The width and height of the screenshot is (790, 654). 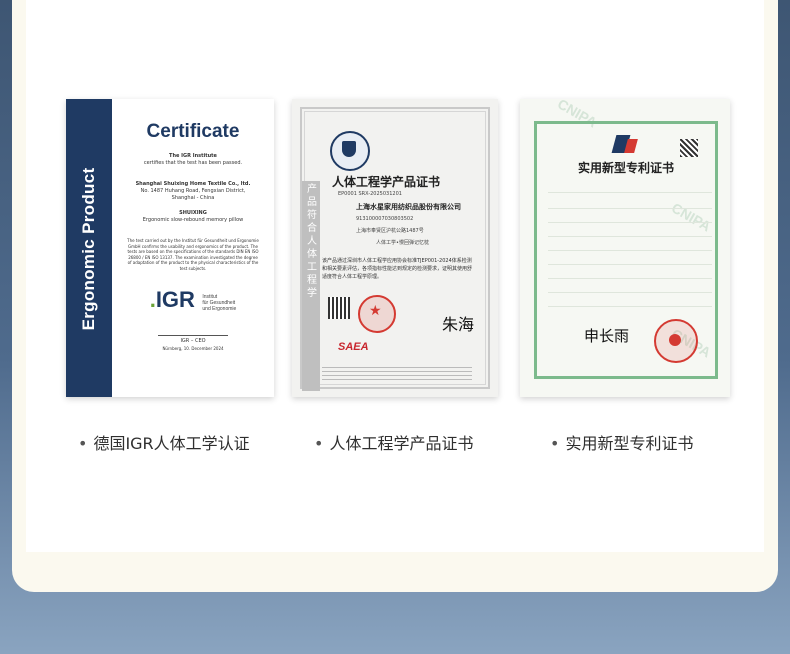 I want to click on caption-text: 人体工程学产品证书, so click(x=401, y=443).